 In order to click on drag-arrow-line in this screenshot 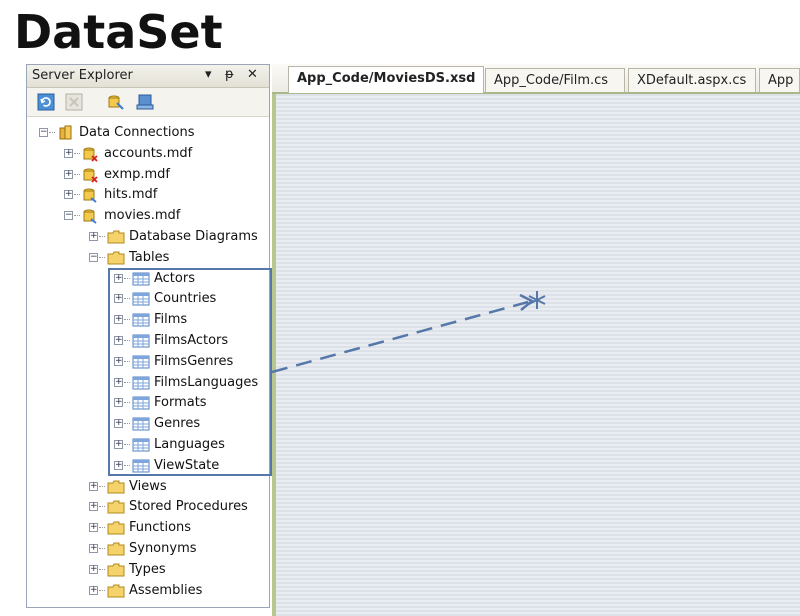, I will do `click(400, 337)`.